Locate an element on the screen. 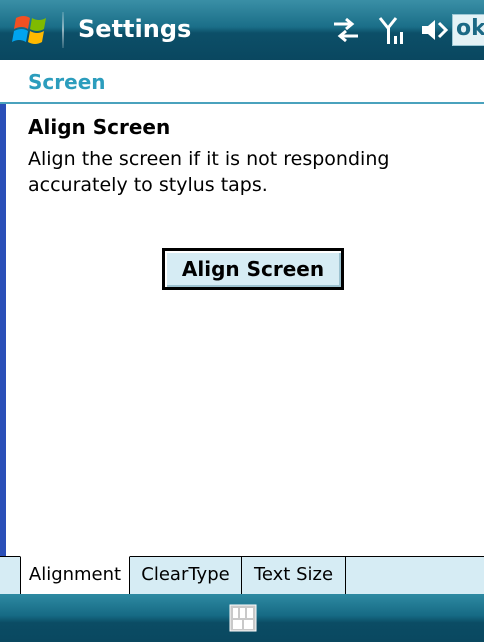  title-separator is located at coordinates (63, 30).